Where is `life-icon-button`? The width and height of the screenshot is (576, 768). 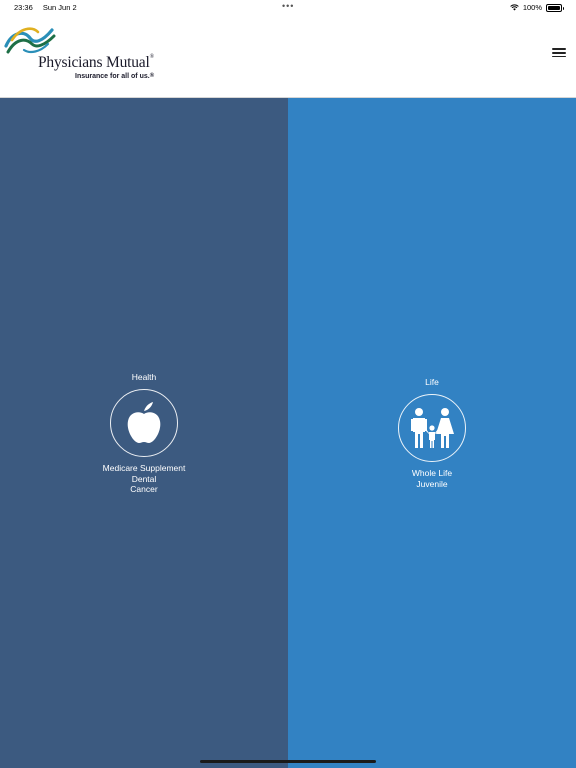 life-icon-button is located at coordinates (432, 428).